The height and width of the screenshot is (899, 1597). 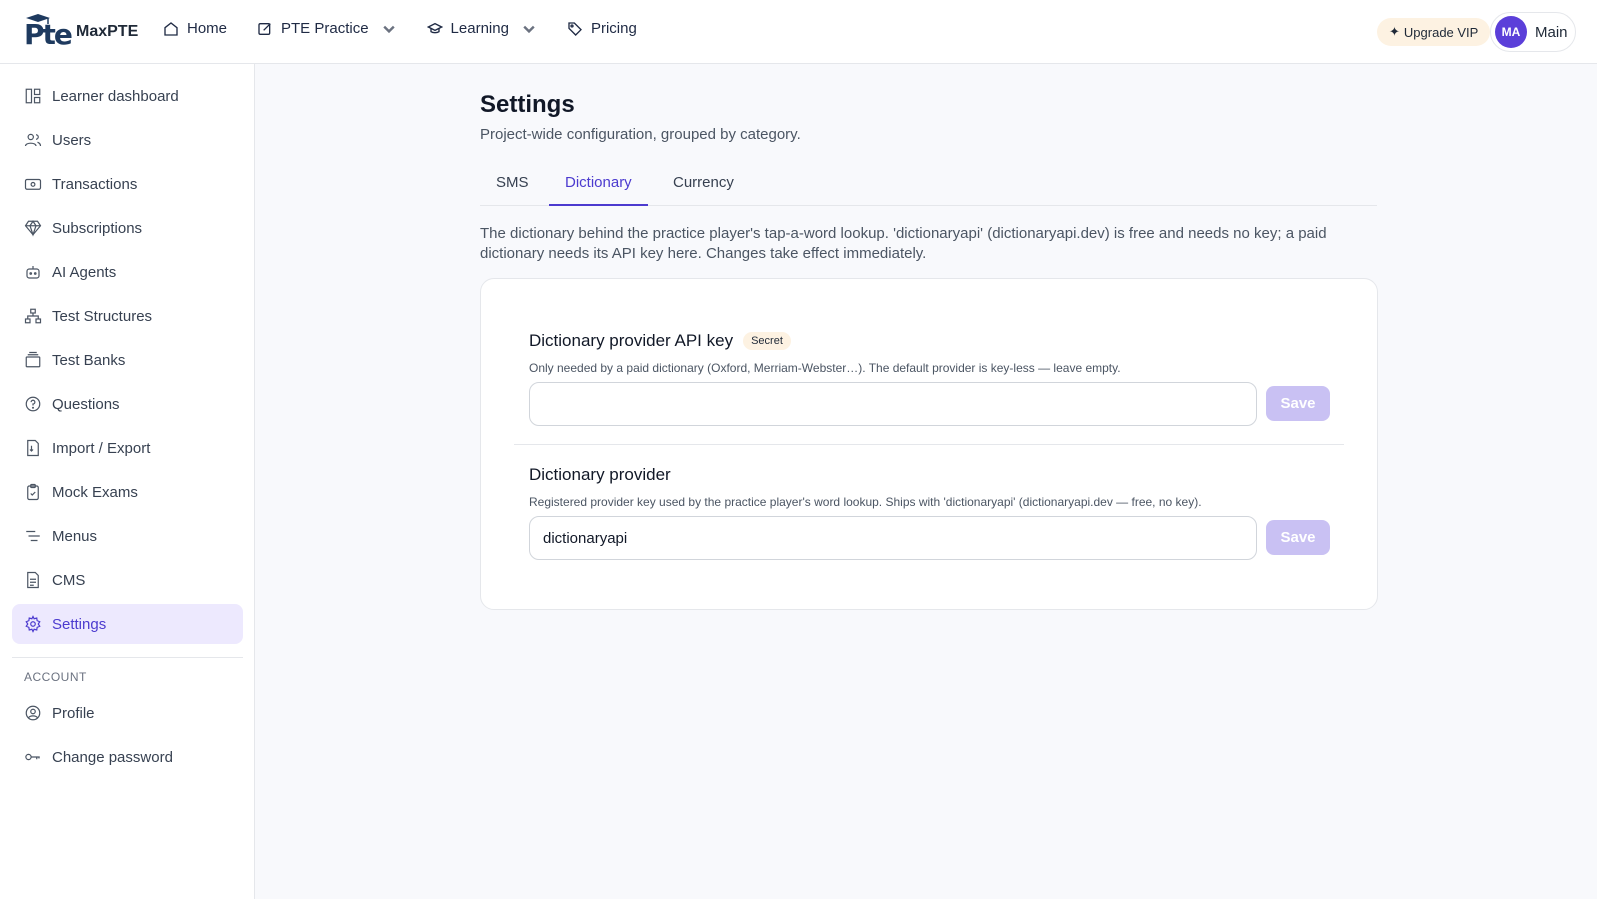 I want to click on avatar: MA, so click(x=1511, y=32).